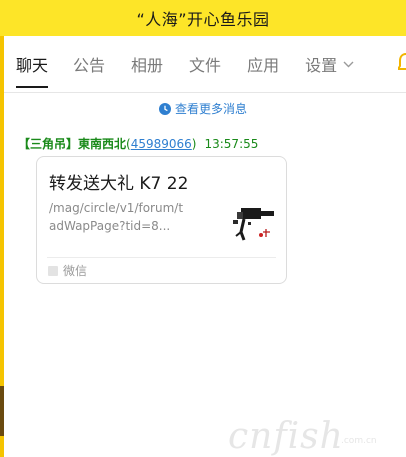 Image resolution: width=406 pixels, height=457 pixels. What do you see at coordinates (286, 436) in the screenshot?
I see `site-watermark: cnfish` at bounding box center [286, 436].